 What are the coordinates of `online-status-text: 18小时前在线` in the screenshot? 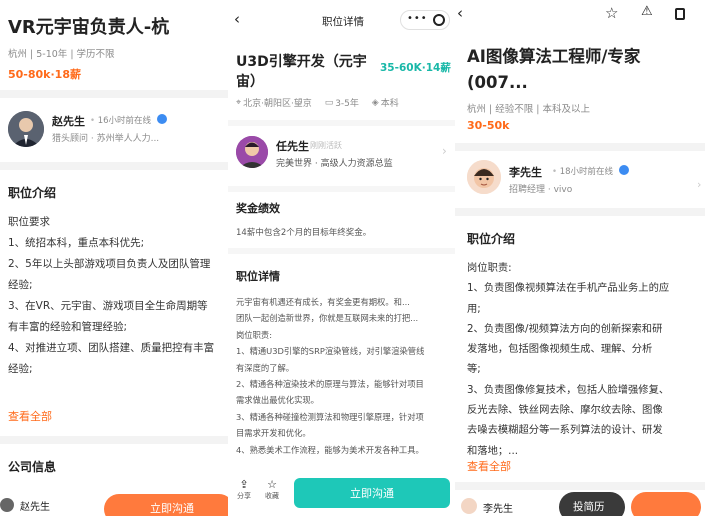 It's located at (586, 172).